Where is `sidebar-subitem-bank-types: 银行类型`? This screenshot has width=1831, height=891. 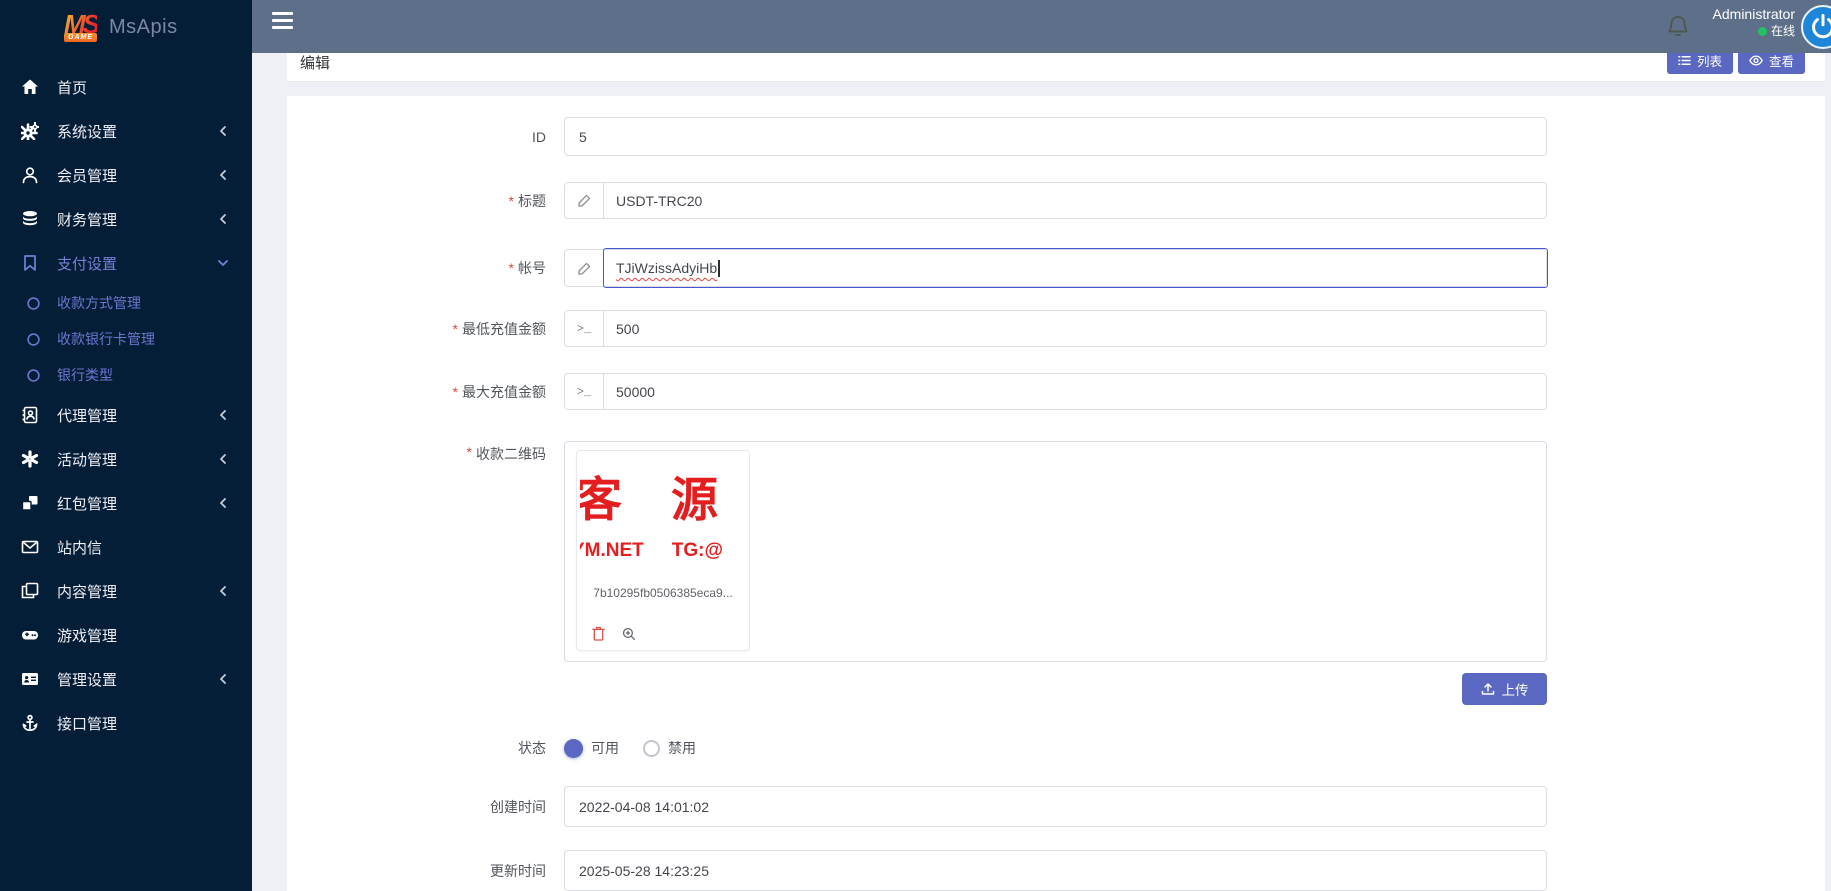 sidebar-subitem-bank-types: 银行类型 is located at coordinates (126, 375).